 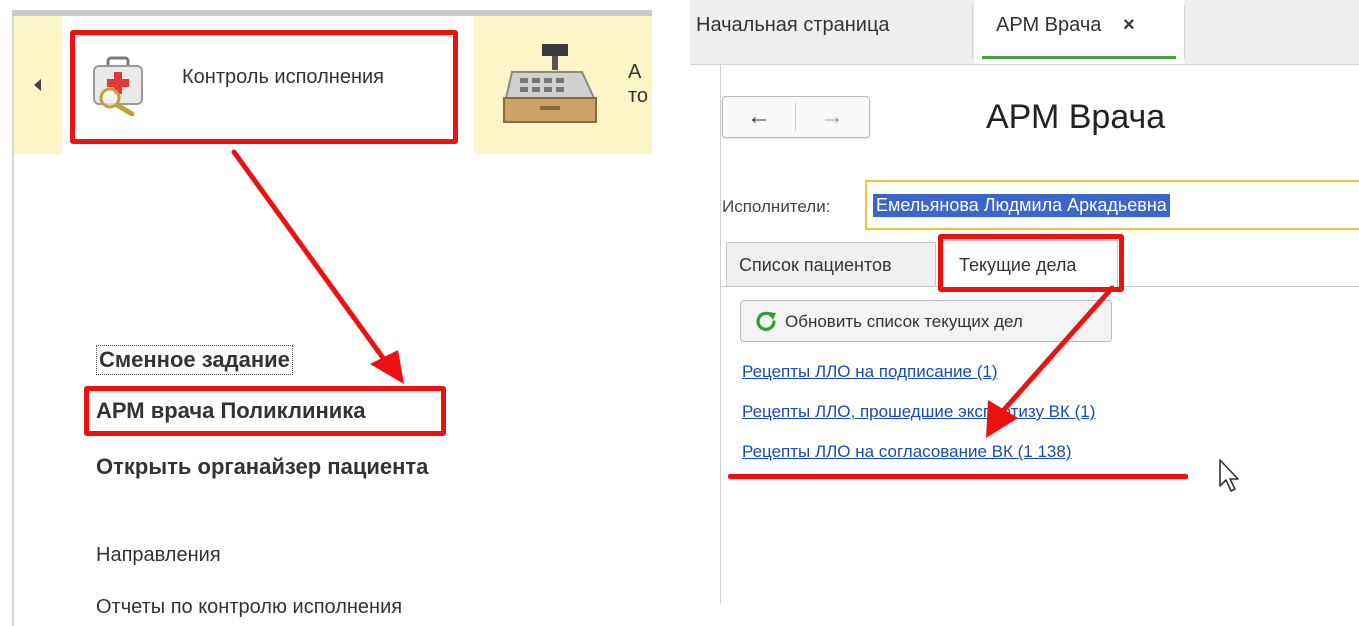 What do you see at coordinates (1021, 205) in the screenshot?
I see `executors-value: Емельянова Людмила Аркадьевна` at bounding box center [1021, 205].